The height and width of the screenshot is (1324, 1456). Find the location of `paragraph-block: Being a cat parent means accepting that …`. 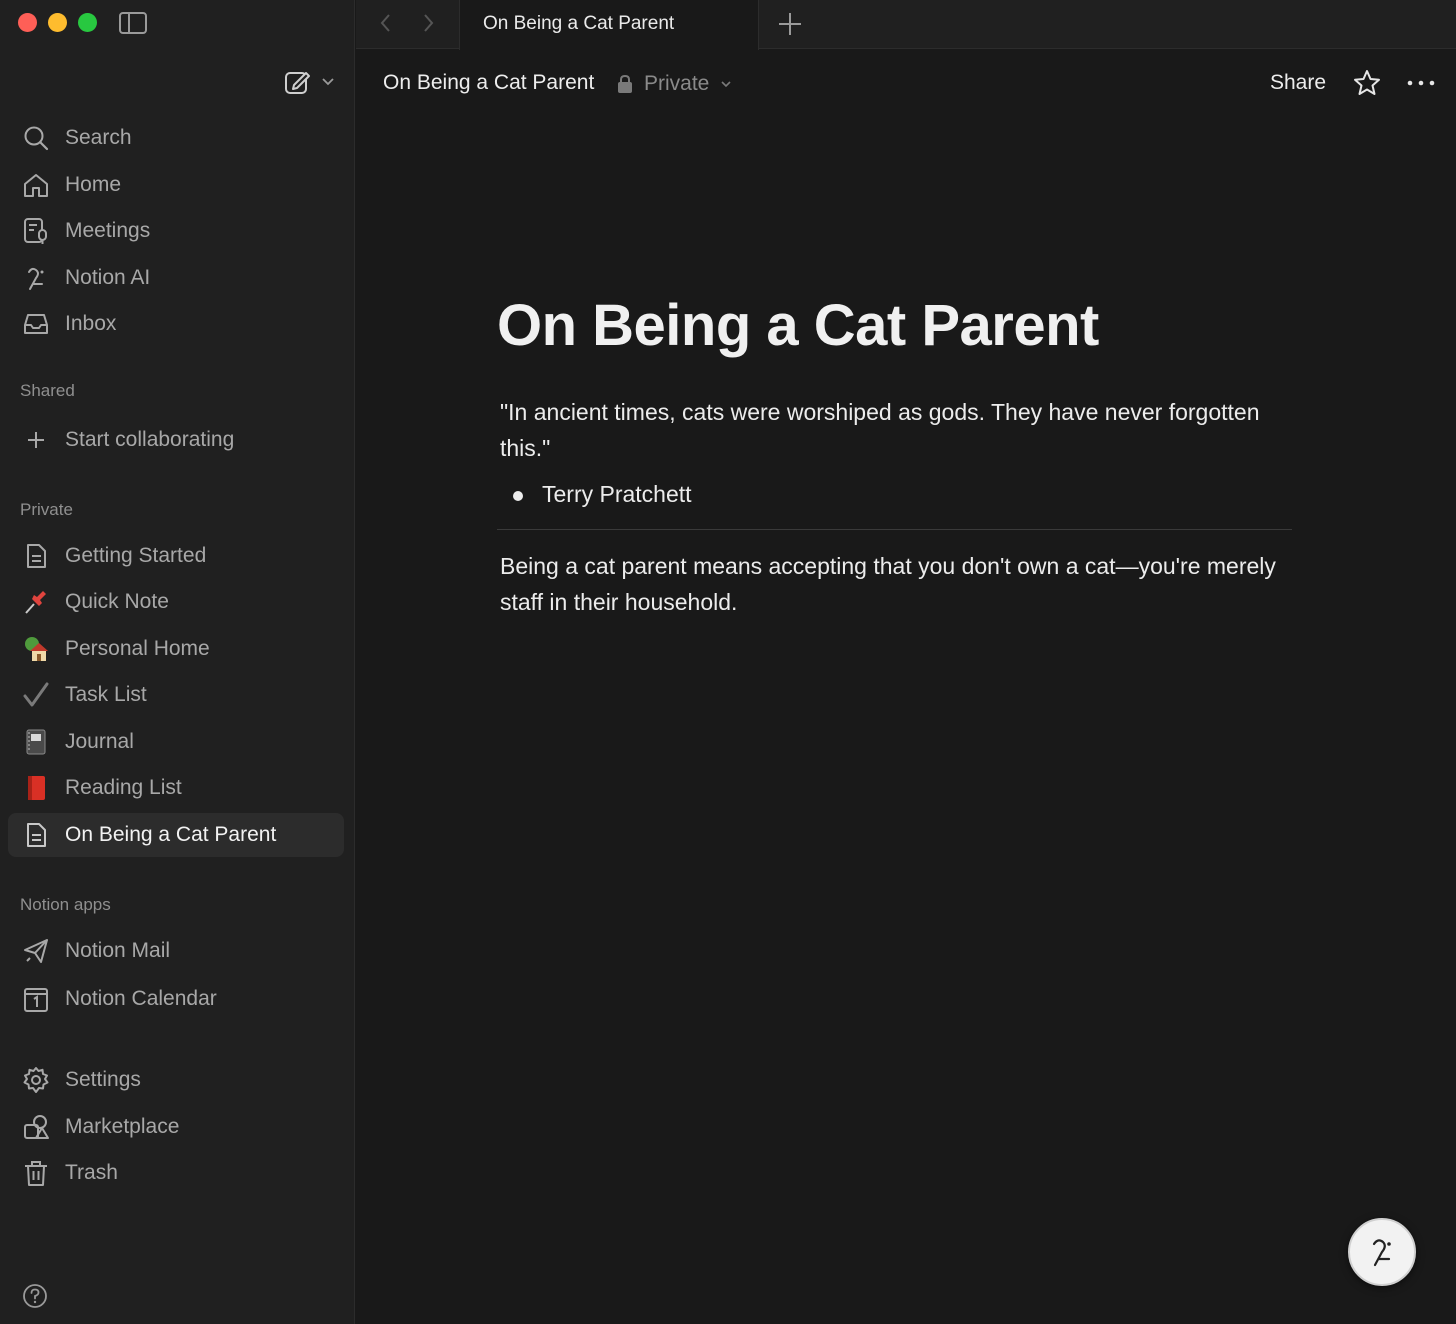

paragraph-block: Being a cat parent means accepting that … is located at coordinates (890, 584).